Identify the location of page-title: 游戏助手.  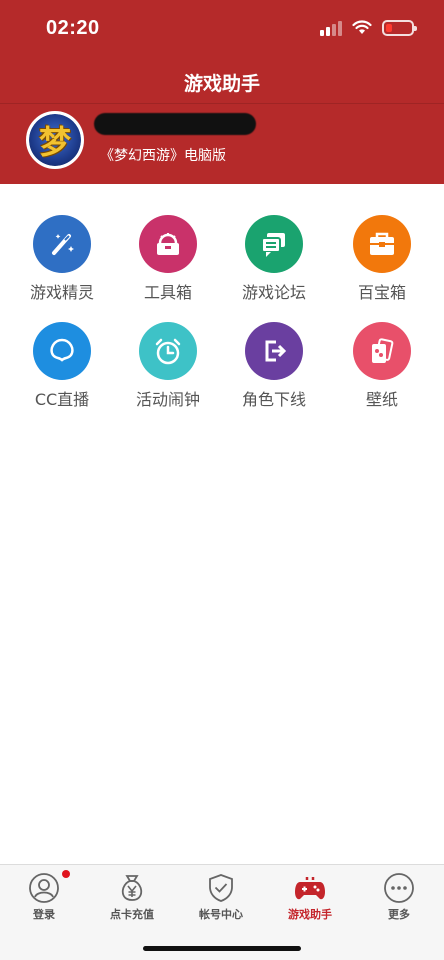
(221, 84).